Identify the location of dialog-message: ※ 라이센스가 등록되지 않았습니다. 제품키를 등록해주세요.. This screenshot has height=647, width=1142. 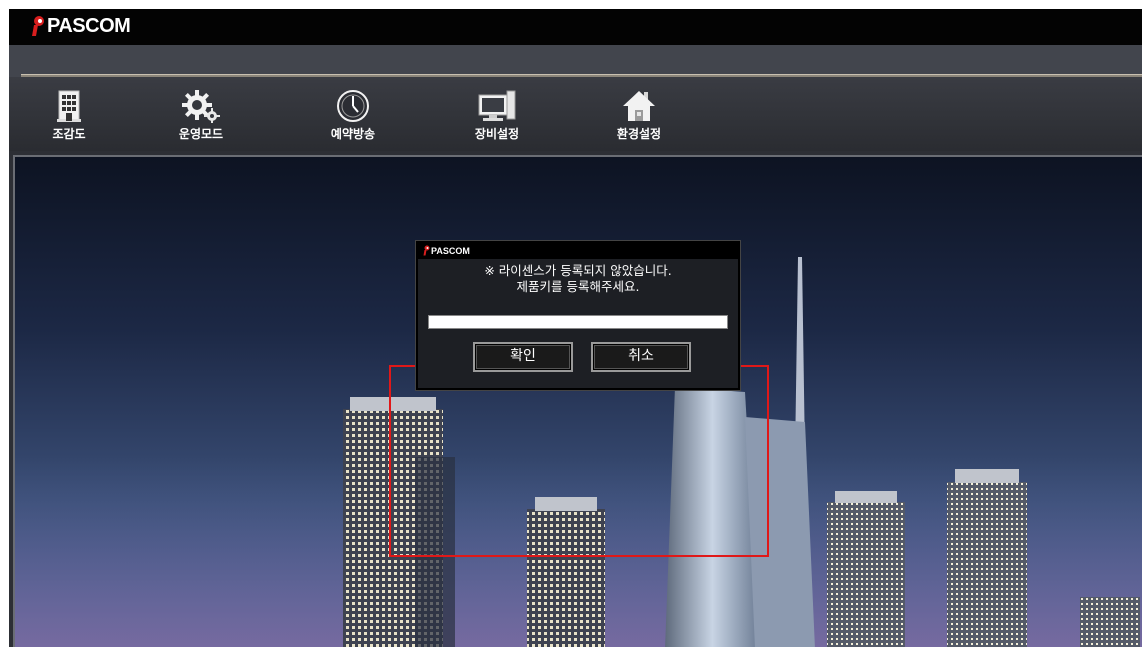
(578, 279).